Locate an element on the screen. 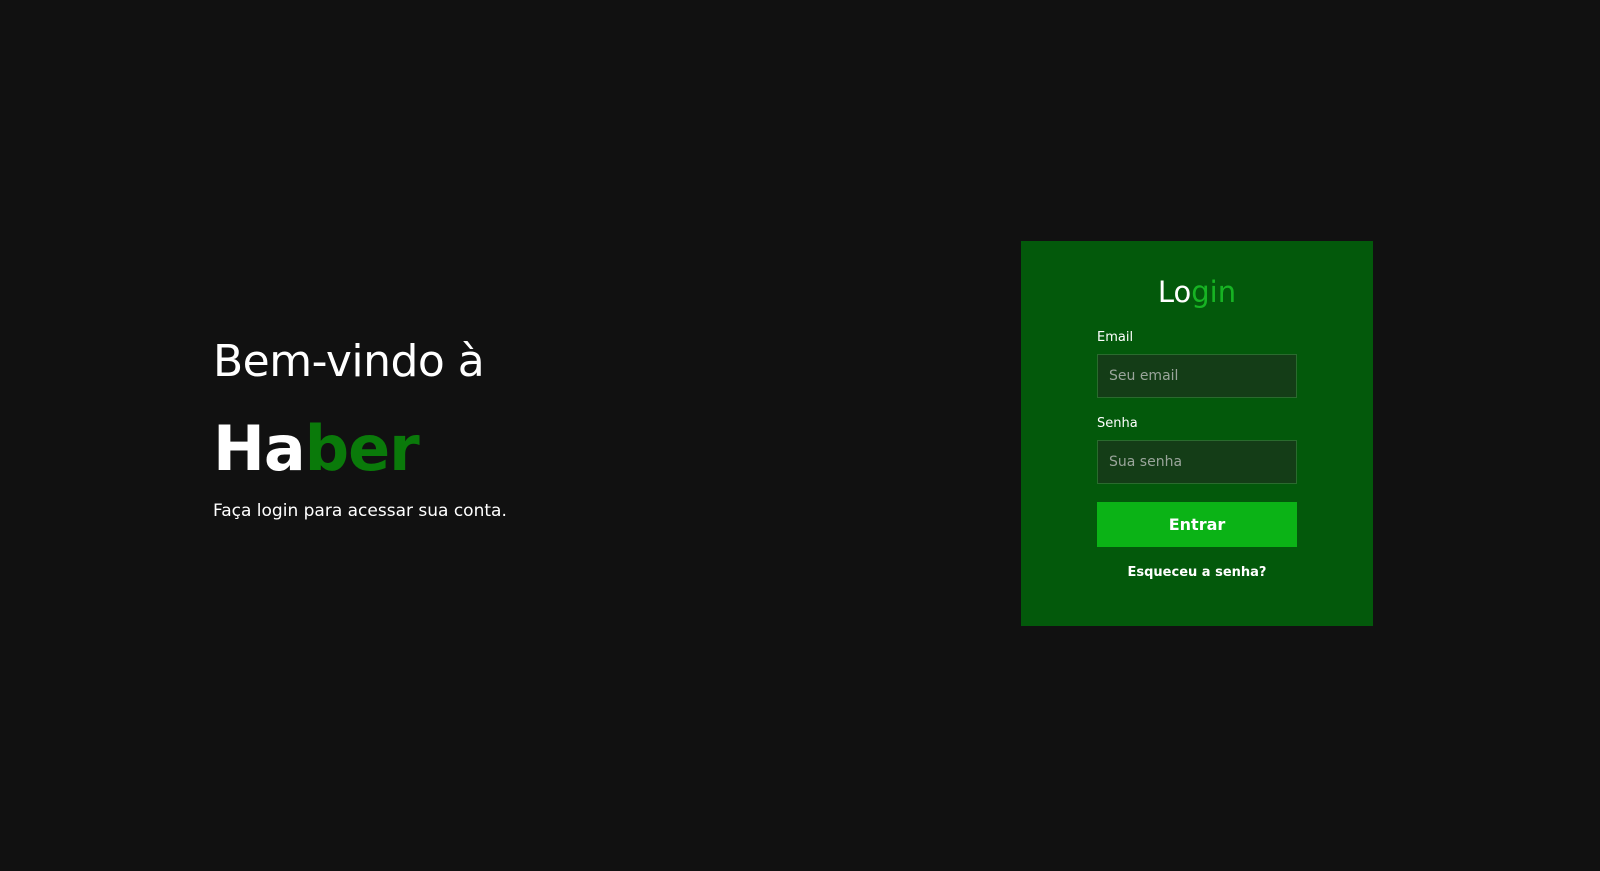 This screenshot has height=871, width=1600. brand-part-white: Ha is located at coordinates (259, 448).